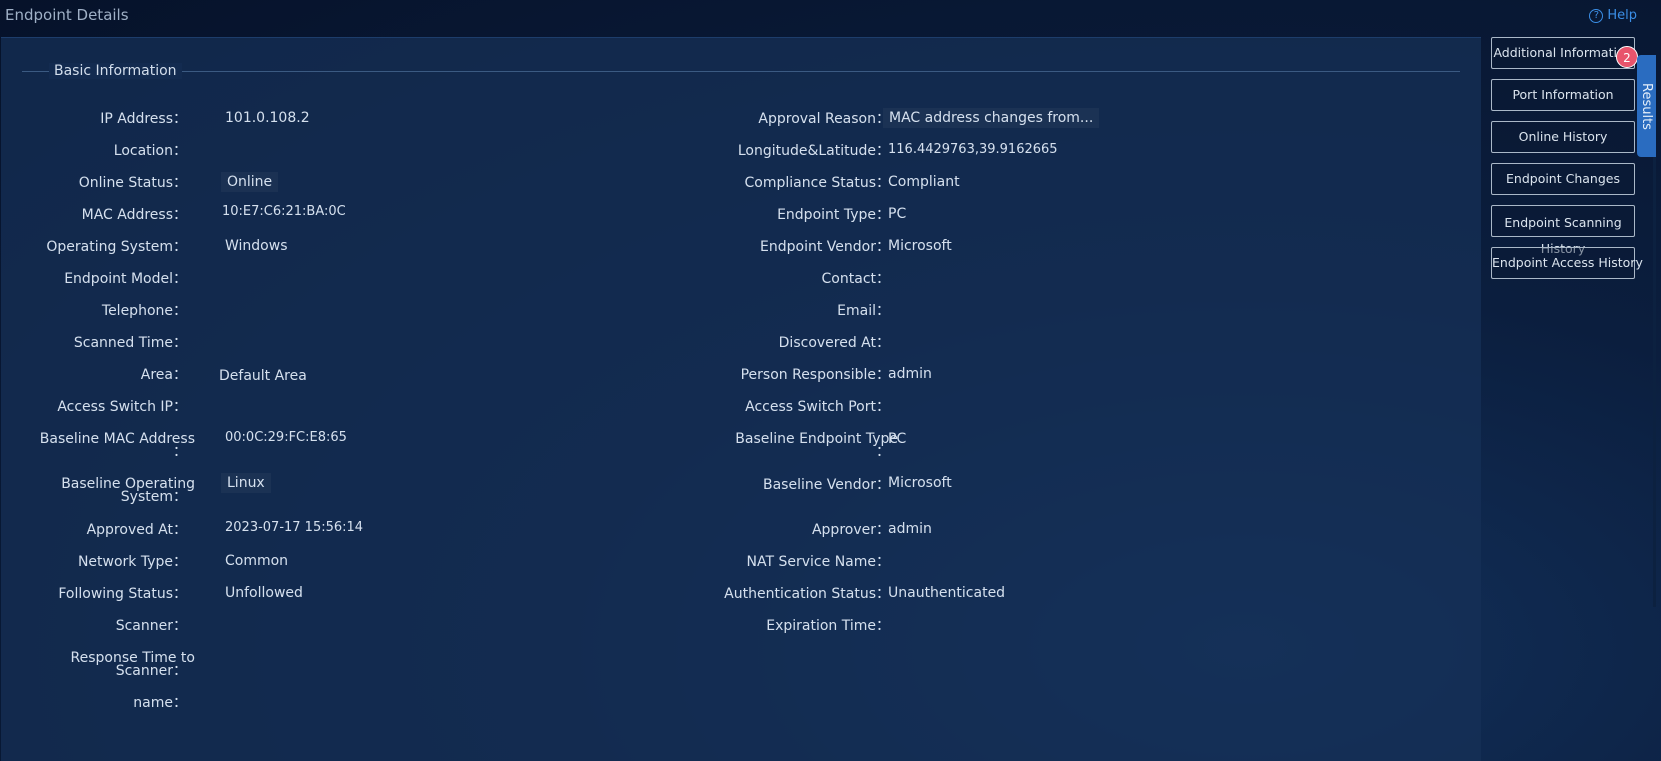 The image size is (1661, 761). Describe the element at coordinates (850, 530) in the screenshot. I see `field-label: Approver：` at that location.